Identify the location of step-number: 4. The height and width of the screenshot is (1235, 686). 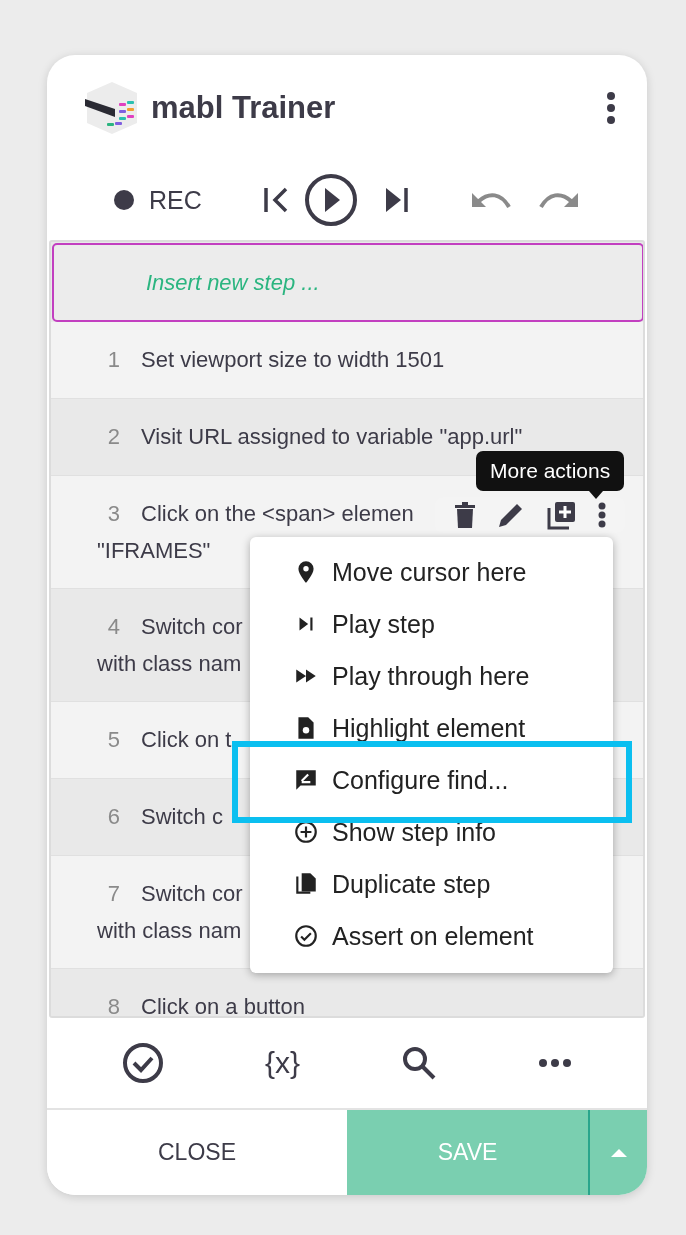
(113, 627).